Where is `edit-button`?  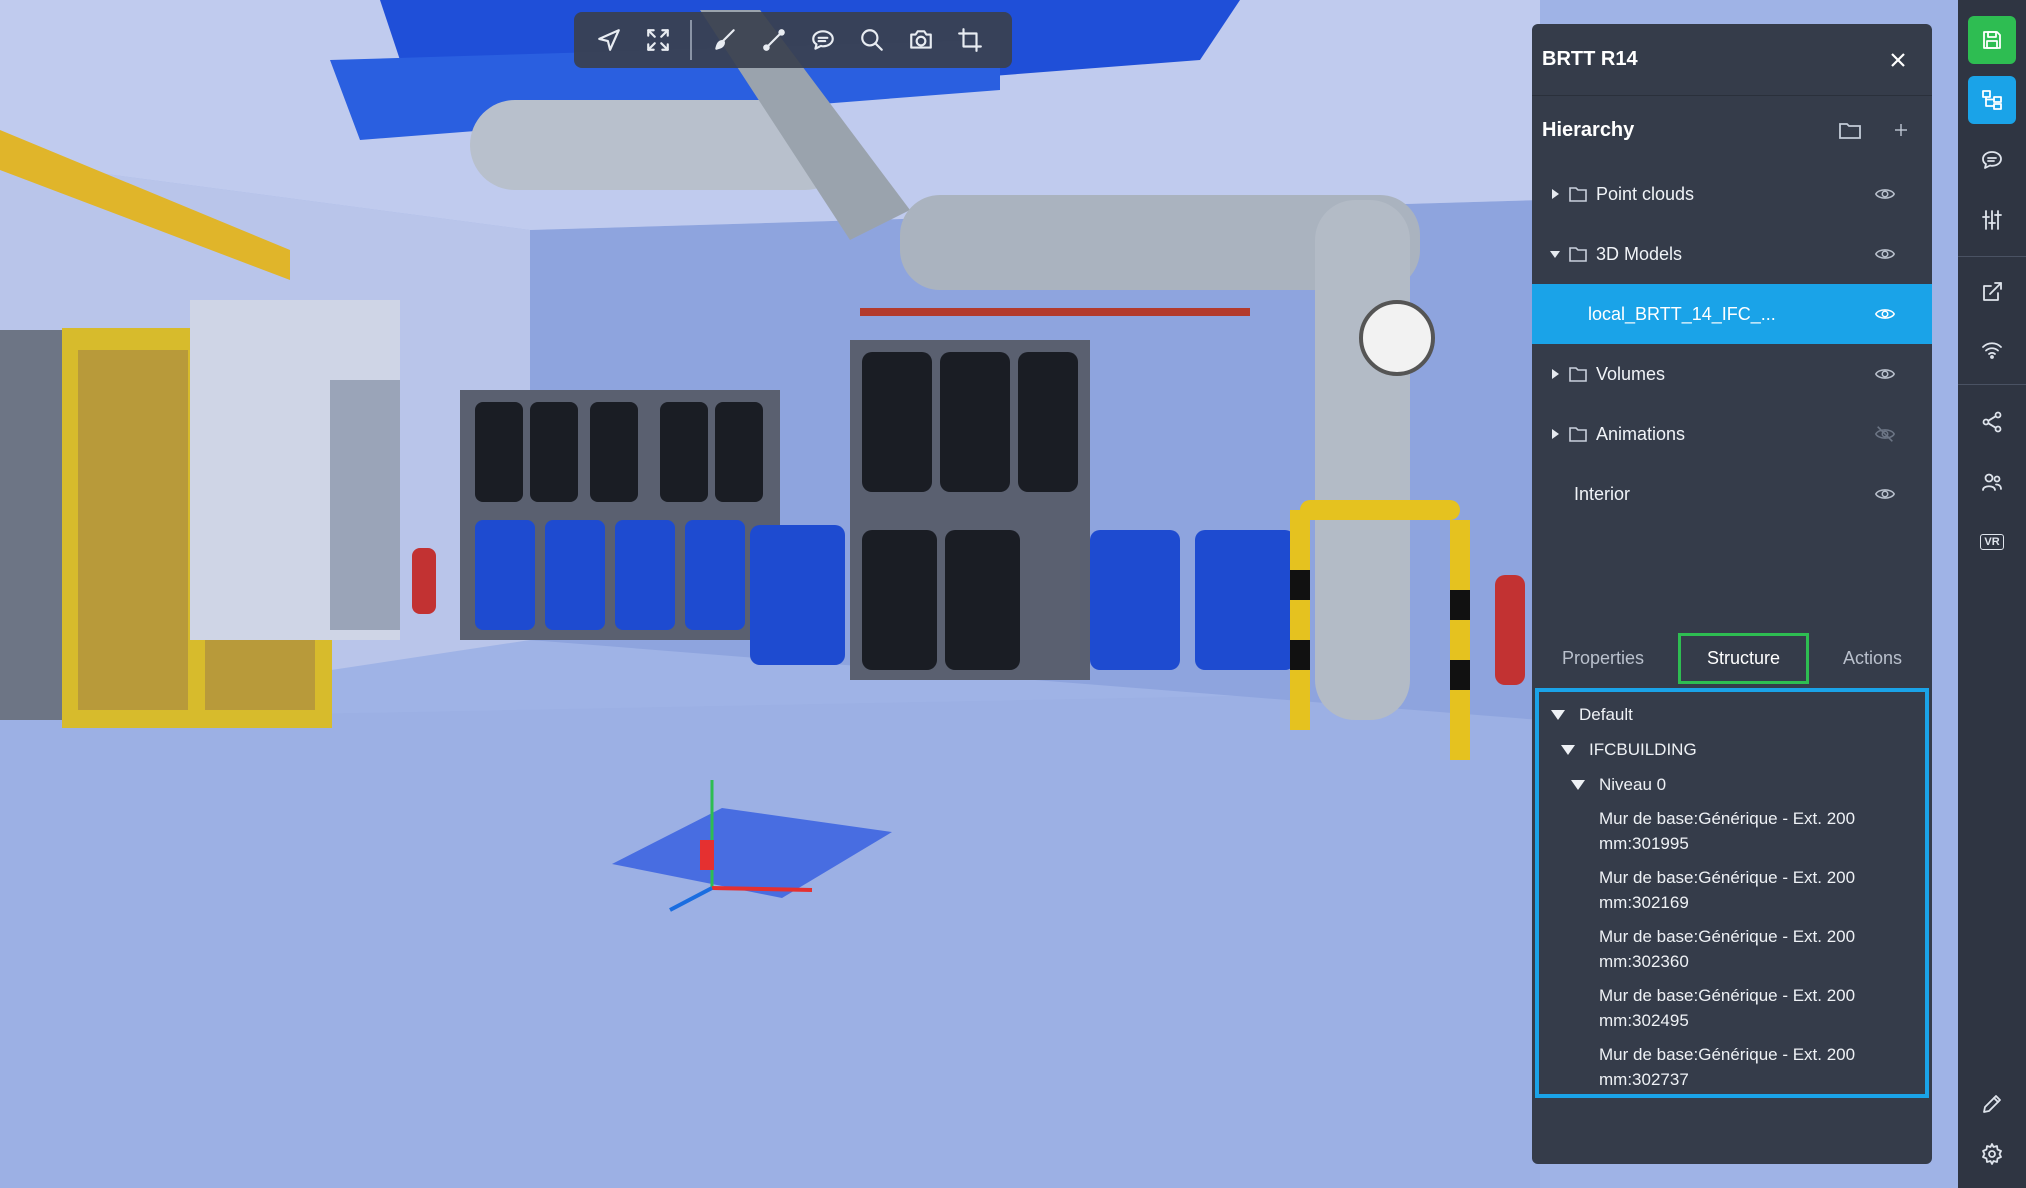
edit-button is located at coordinates (1992, 1104).